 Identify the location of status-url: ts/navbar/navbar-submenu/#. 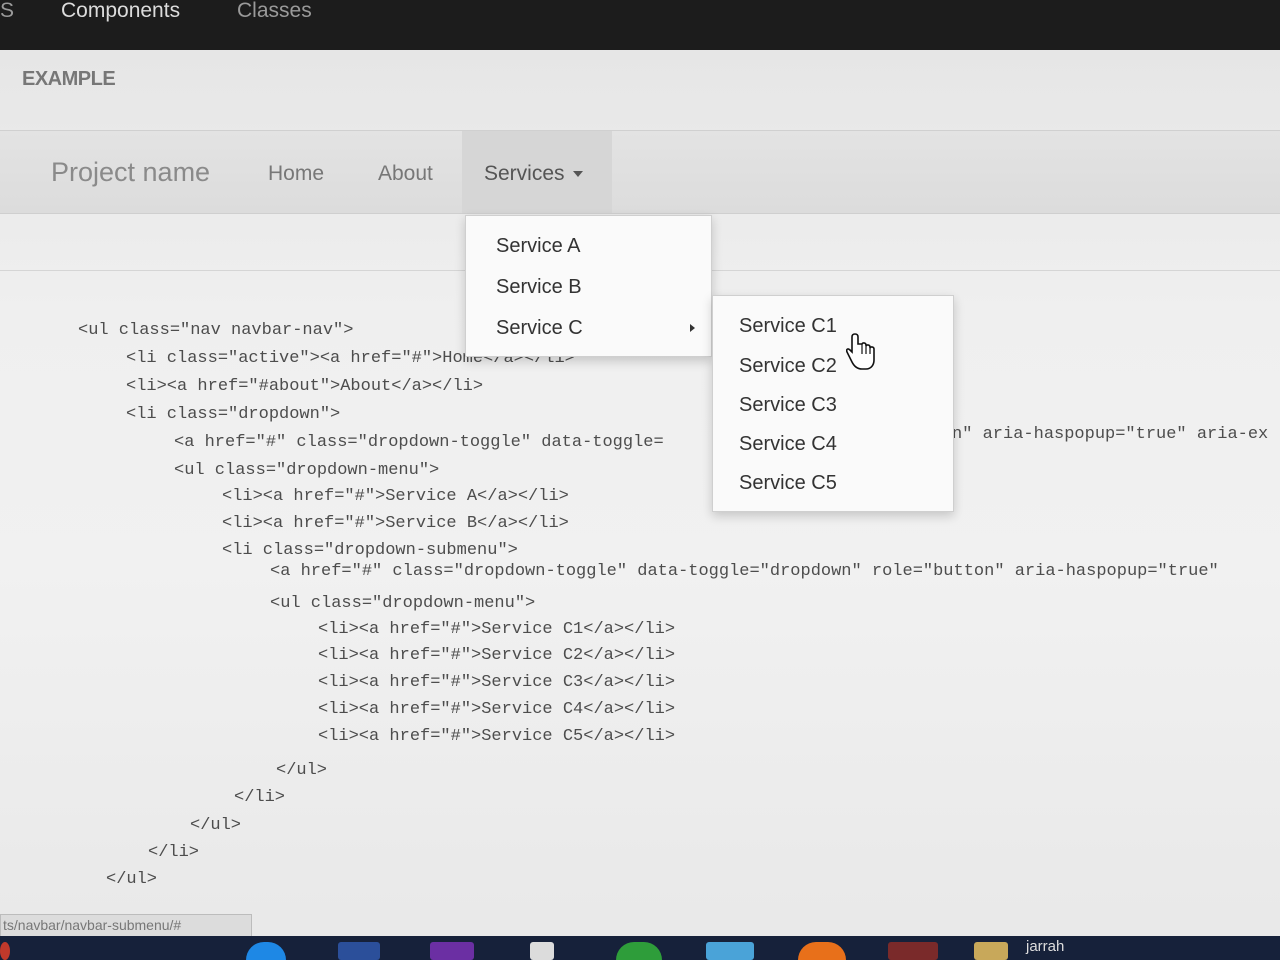
(126, 926).